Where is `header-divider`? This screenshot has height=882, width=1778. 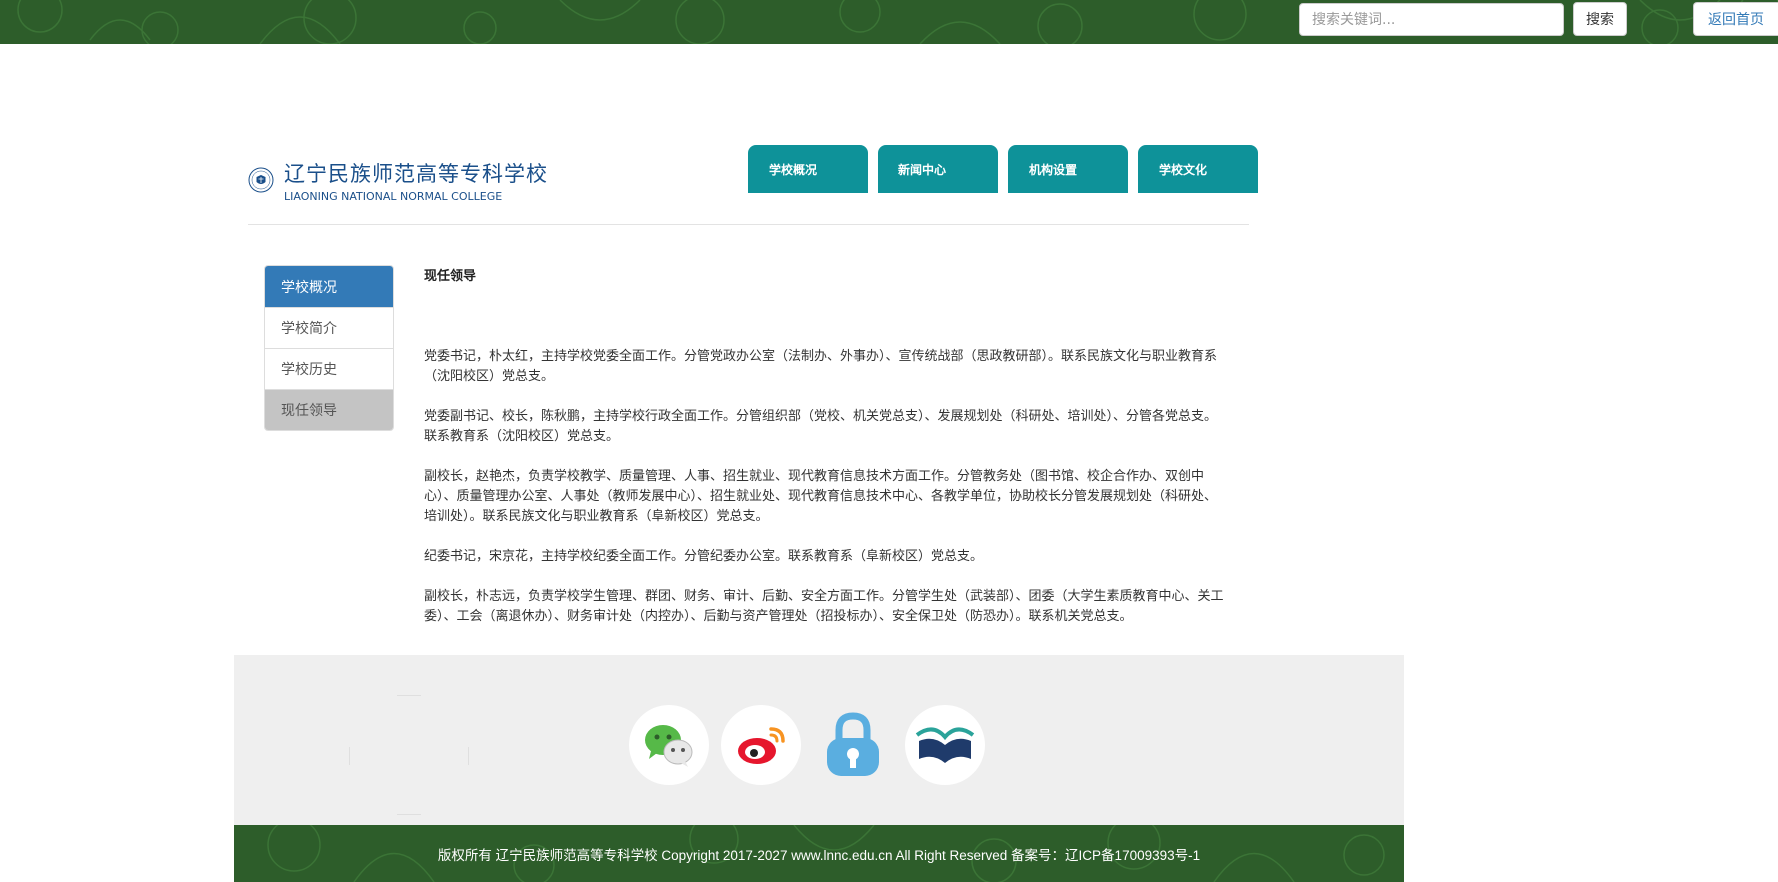
header-divider is located at coordinates (748, 224).